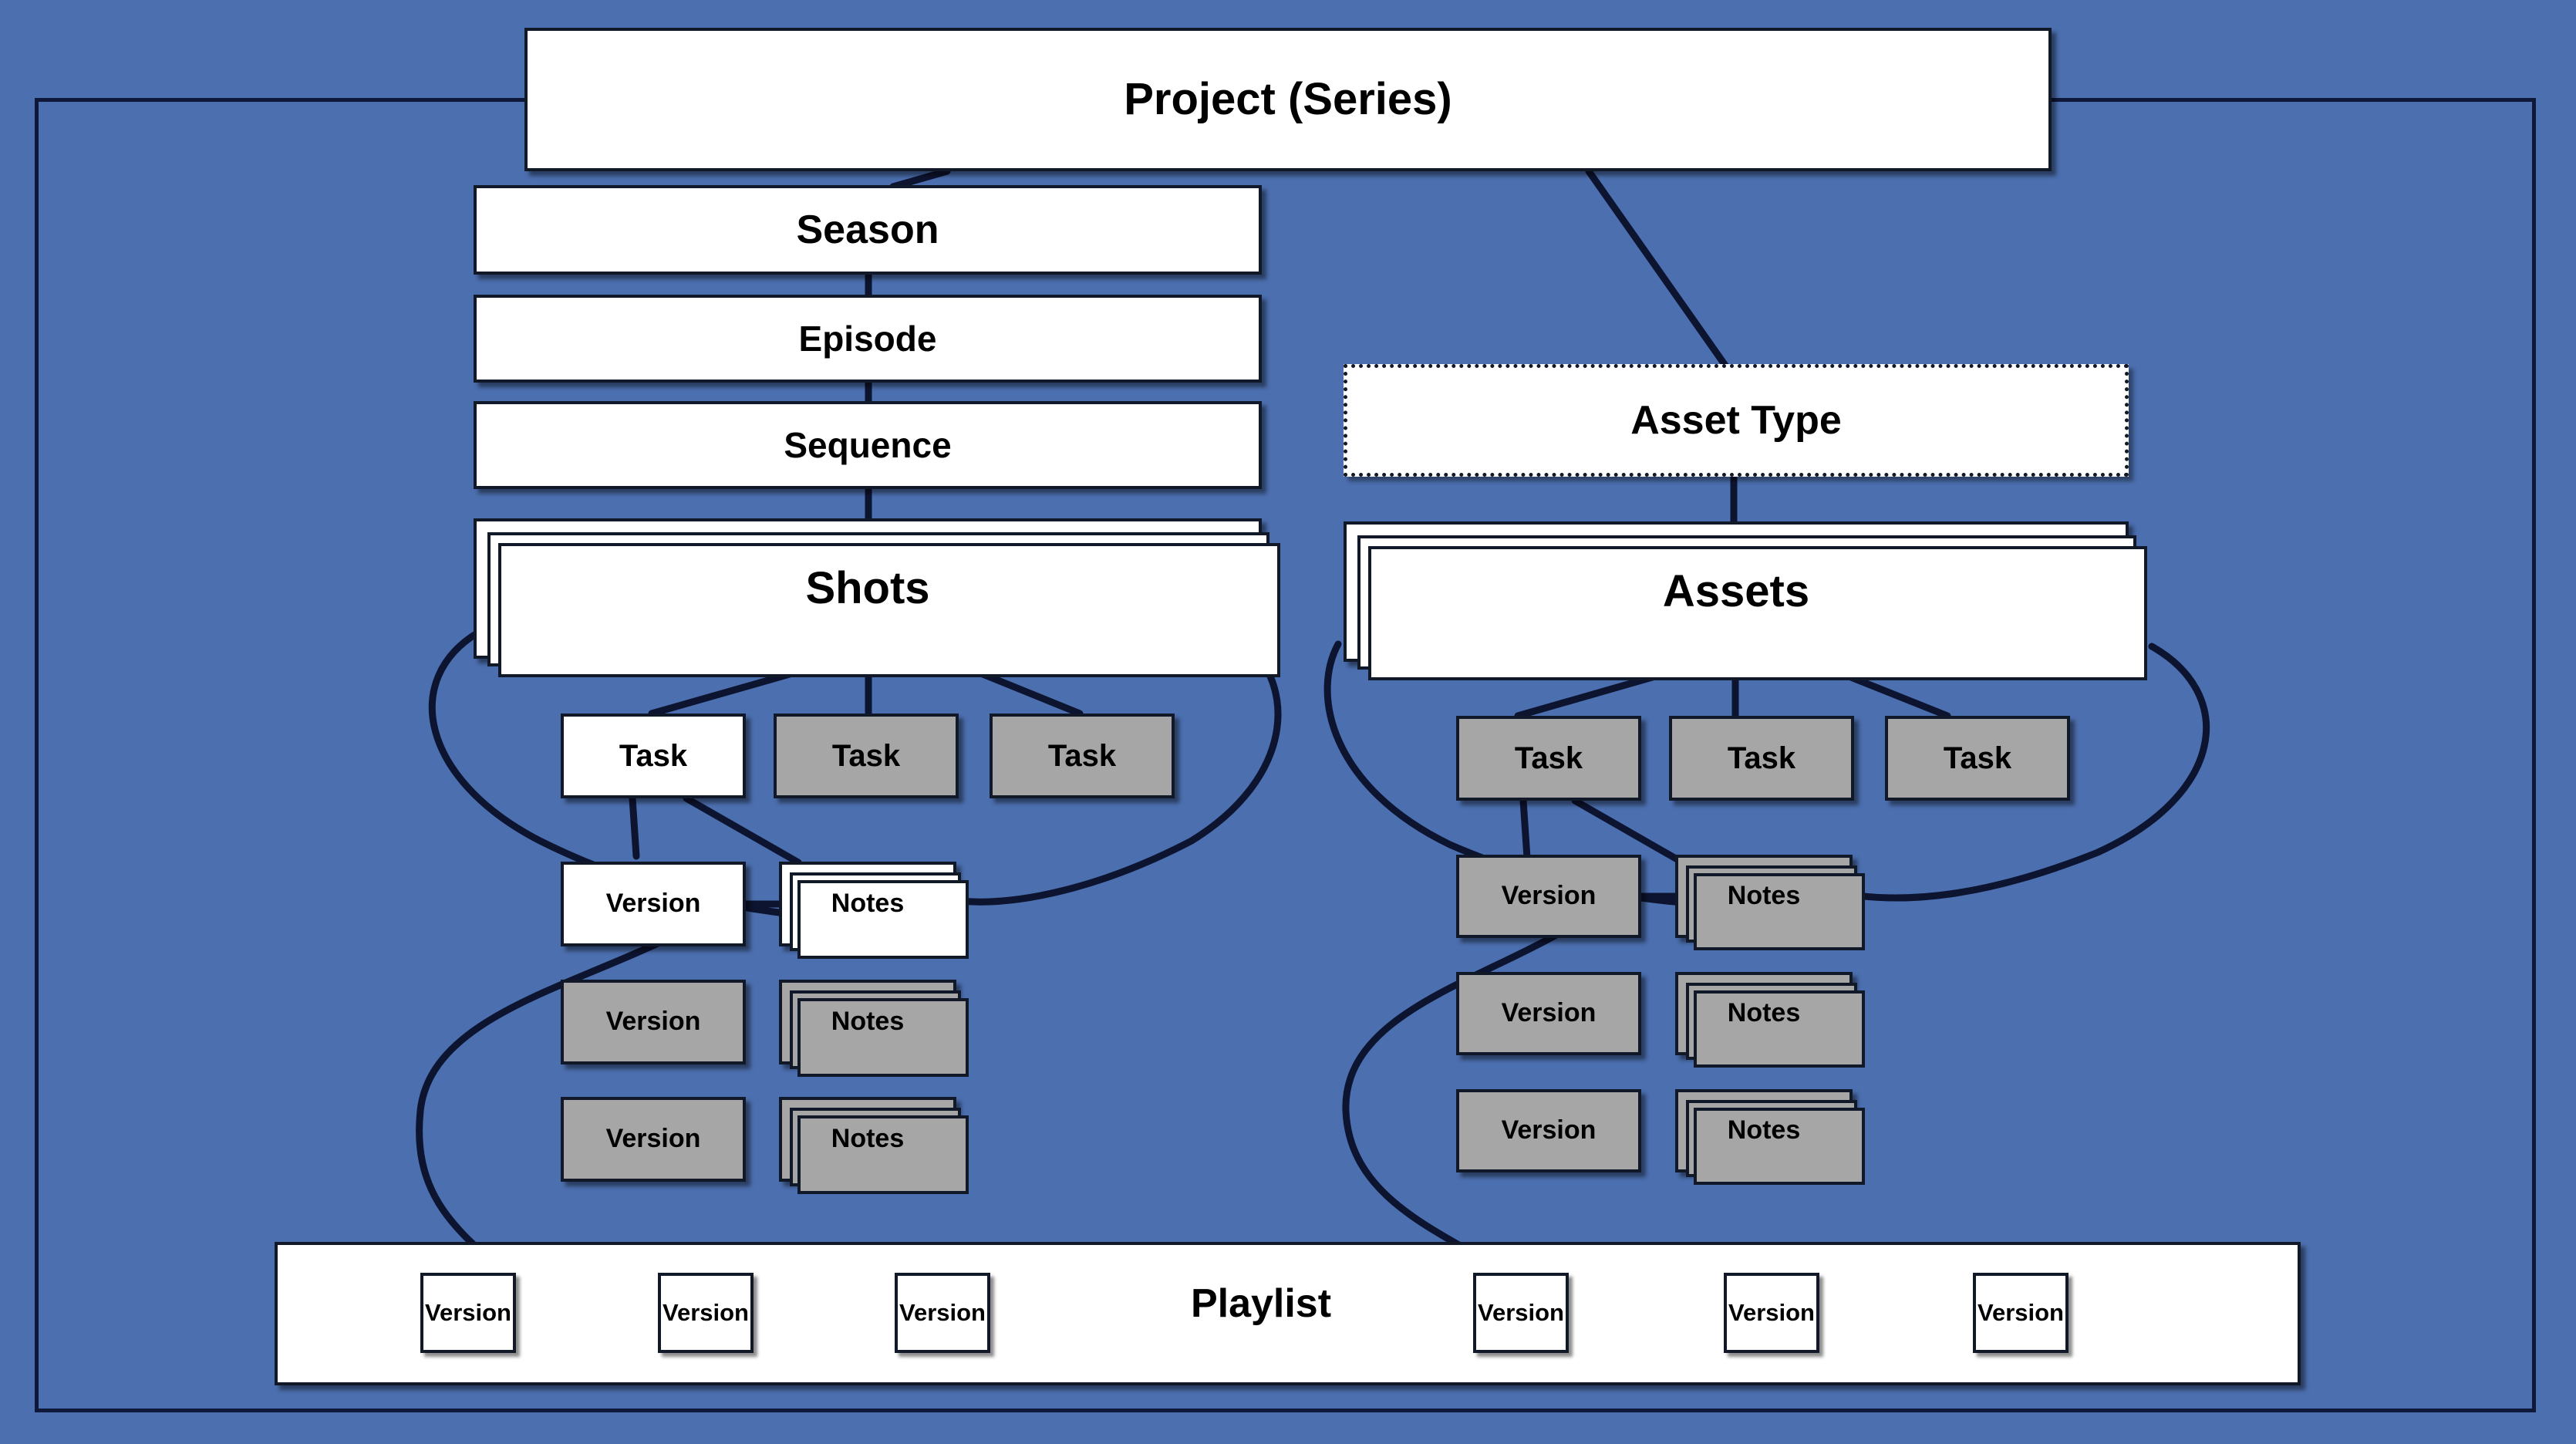  Describe the element at coordinates (1761, 759) in the screenshot. I see `node-assets-task-2: Task` at that location.